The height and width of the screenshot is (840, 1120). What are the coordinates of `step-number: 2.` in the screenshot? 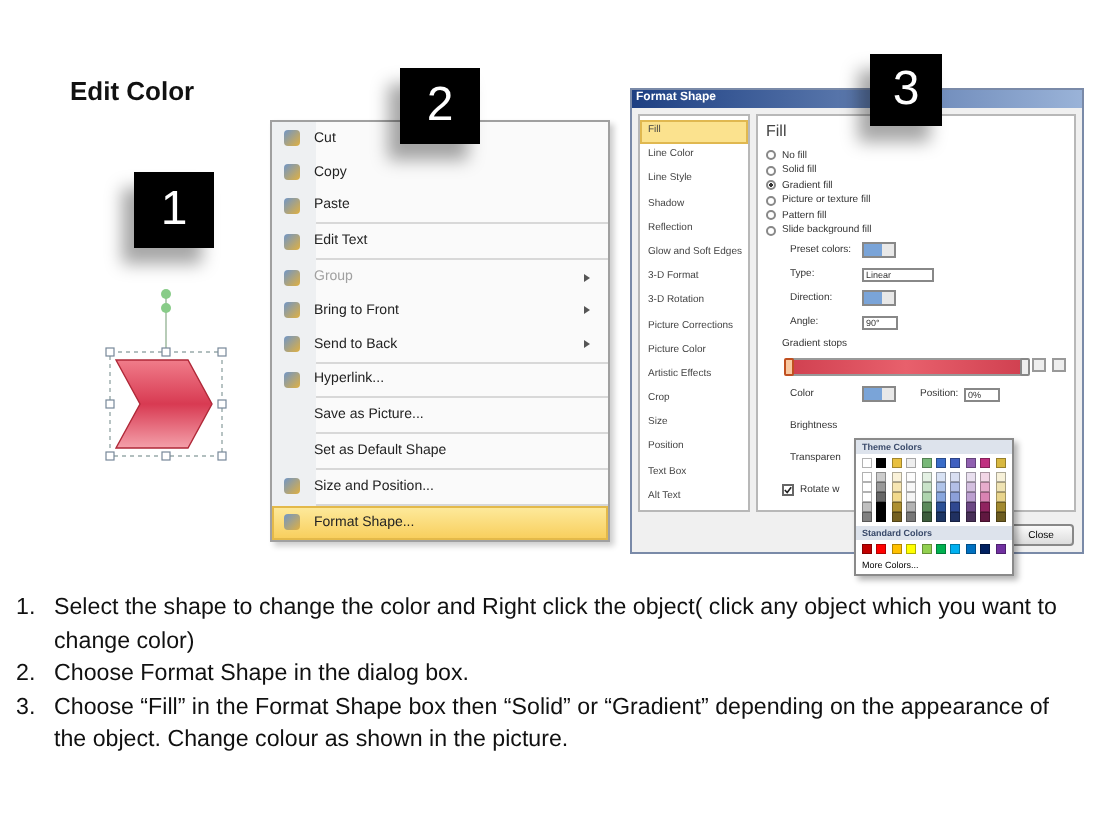 It's located at (27, 674).